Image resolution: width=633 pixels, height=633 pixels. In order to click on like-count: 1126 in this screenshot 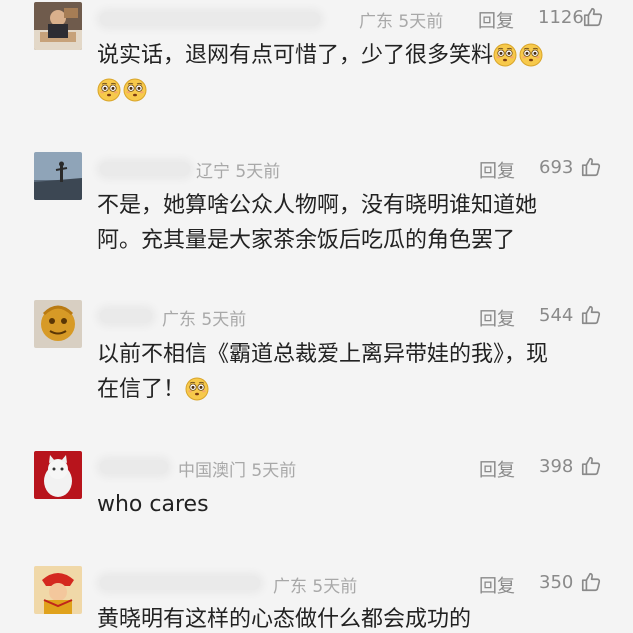, I will do `click(561, 17)`.